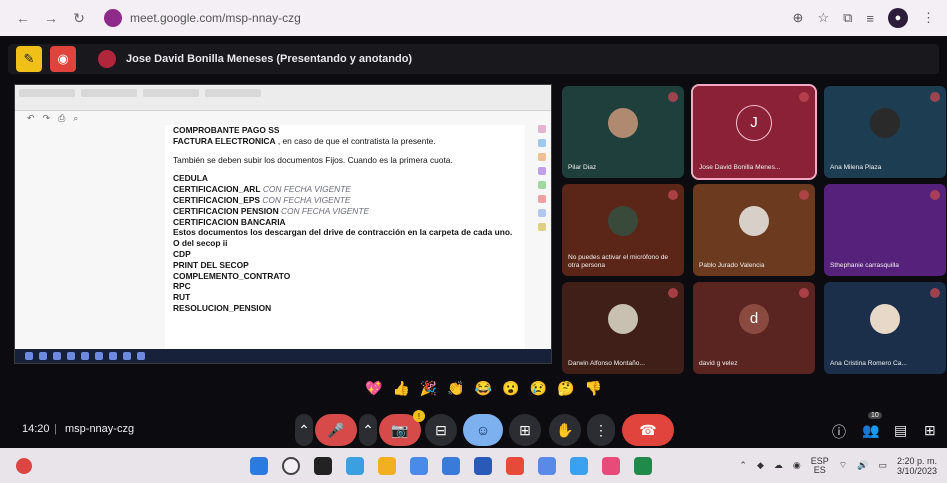 The height and width of the screenshot is (483, 947). I want to click on reaction-emoji: 💖, so click(373, 388).